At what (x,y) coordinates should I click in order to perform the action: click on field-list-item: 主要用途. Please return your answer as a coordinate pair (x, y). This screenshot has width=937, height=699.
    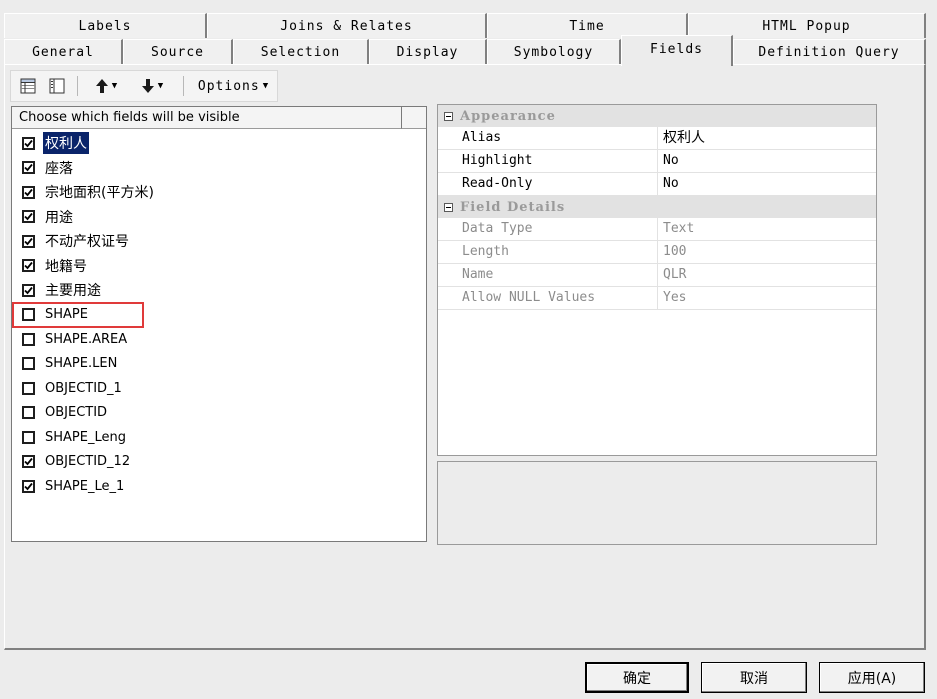
    Looking at the image, I should click on (219, 290).